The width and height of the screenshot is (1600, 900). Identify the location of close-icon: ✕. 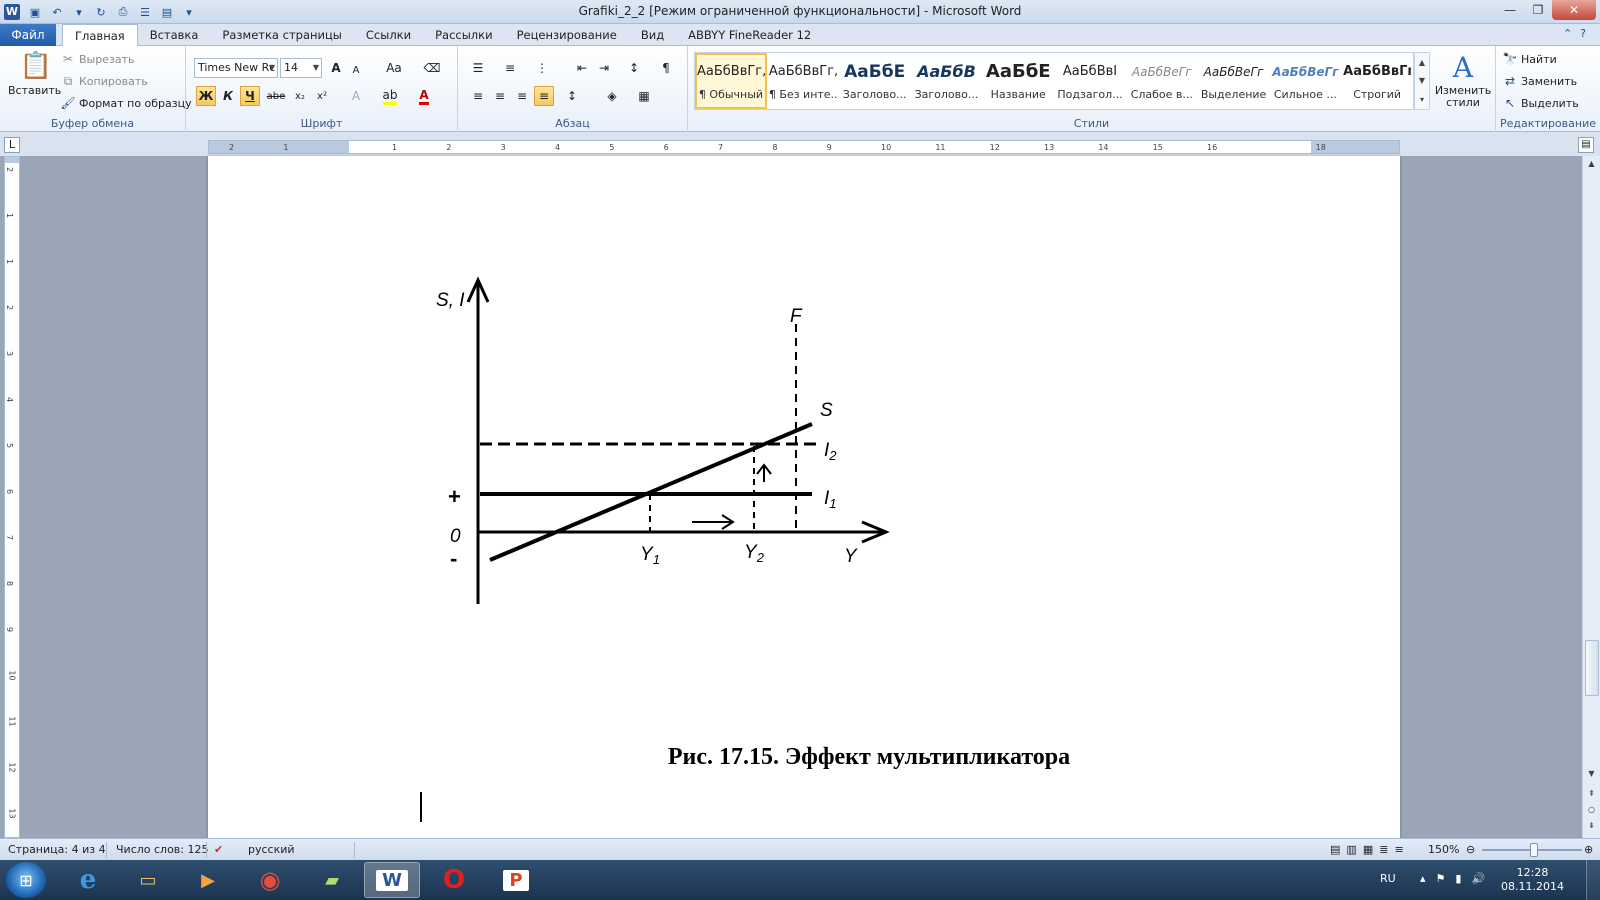
(1574, 10).